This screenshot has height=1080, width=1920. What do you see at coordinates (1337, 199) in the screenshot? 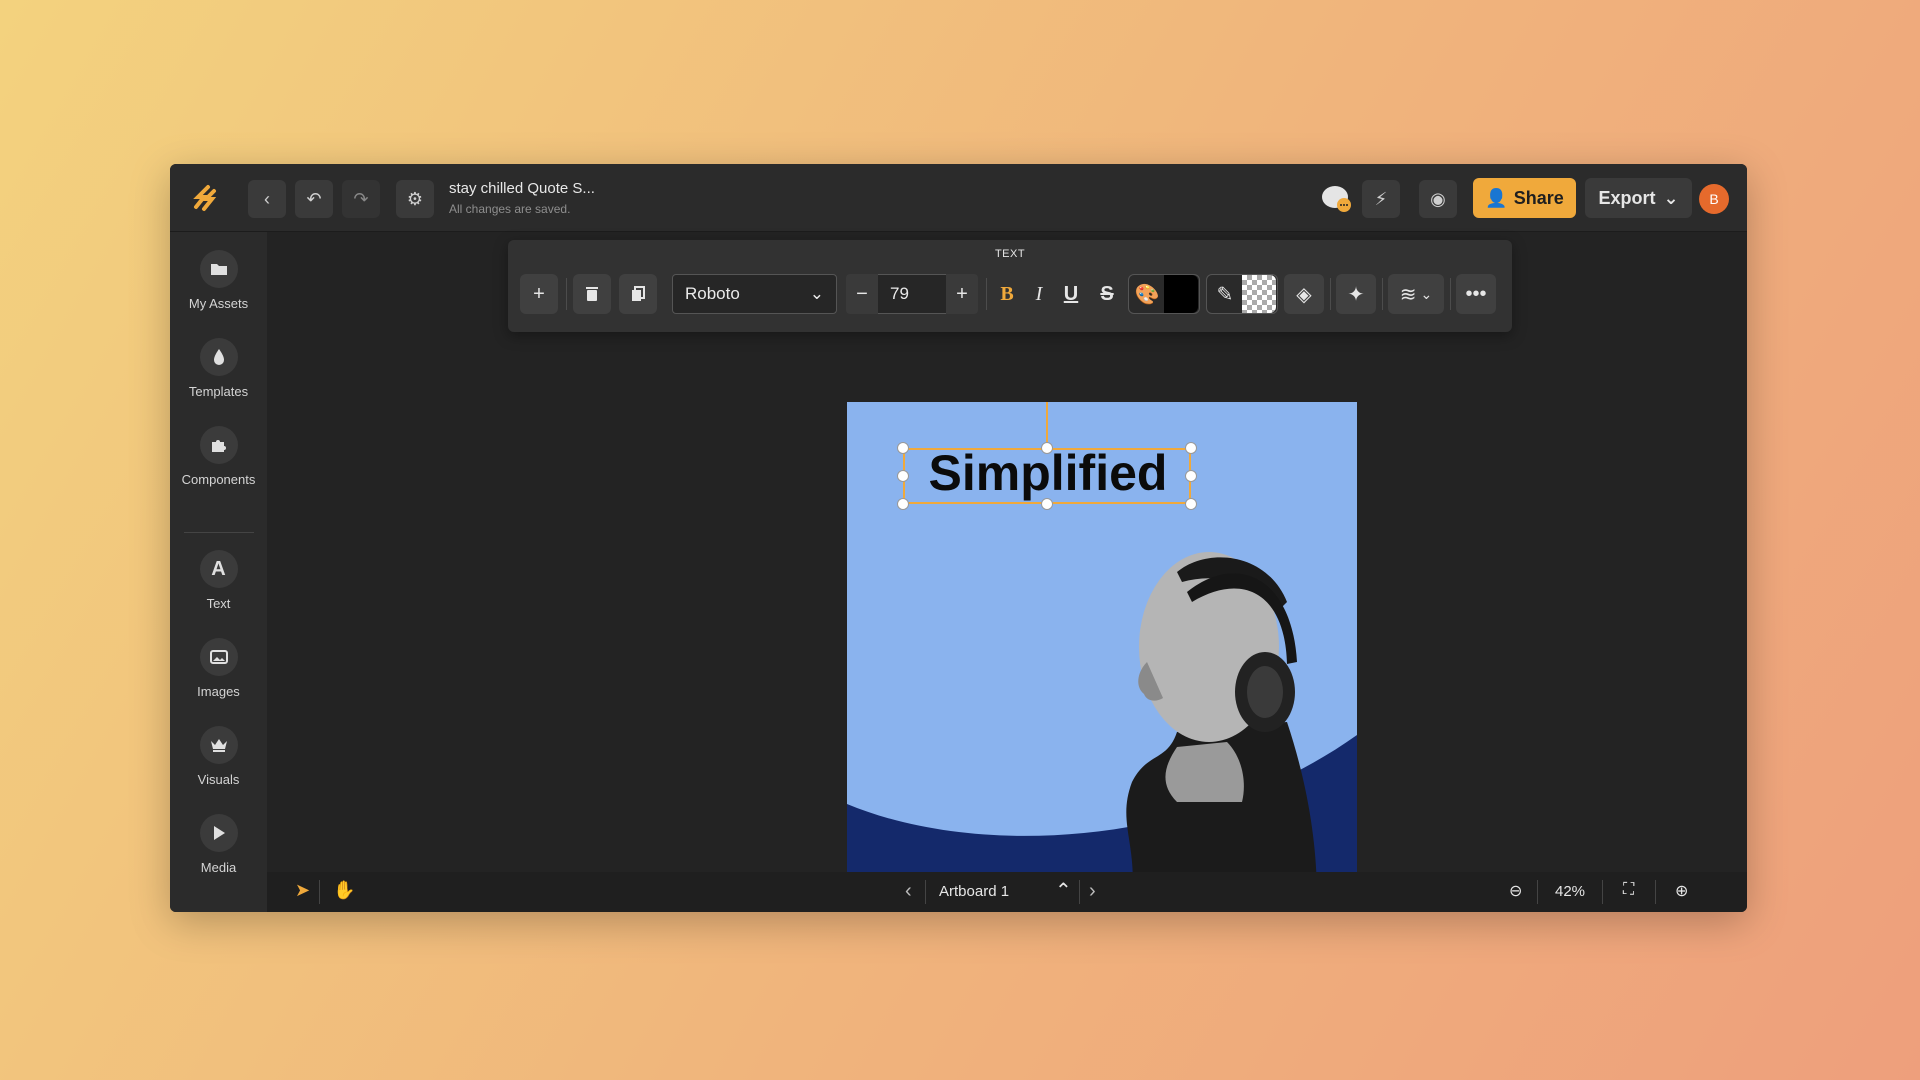
I see `comments-button` at bounding box center [1337, 199].